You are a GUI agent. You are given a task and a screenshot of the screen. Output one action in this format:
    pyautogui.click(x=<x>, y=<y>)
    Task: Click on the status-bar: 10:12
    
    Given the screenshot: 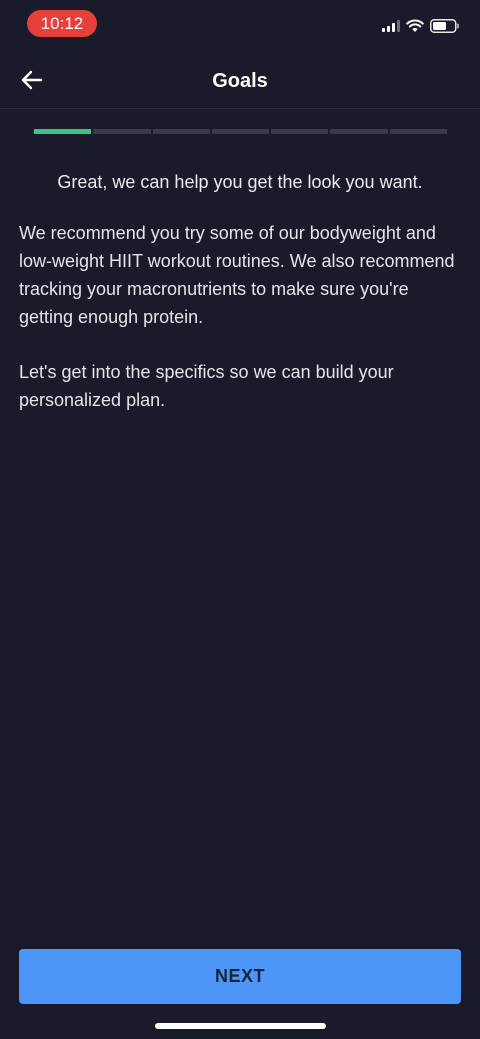 What is the action you would take?
    pyautogui.click(x=240, y=25)
    